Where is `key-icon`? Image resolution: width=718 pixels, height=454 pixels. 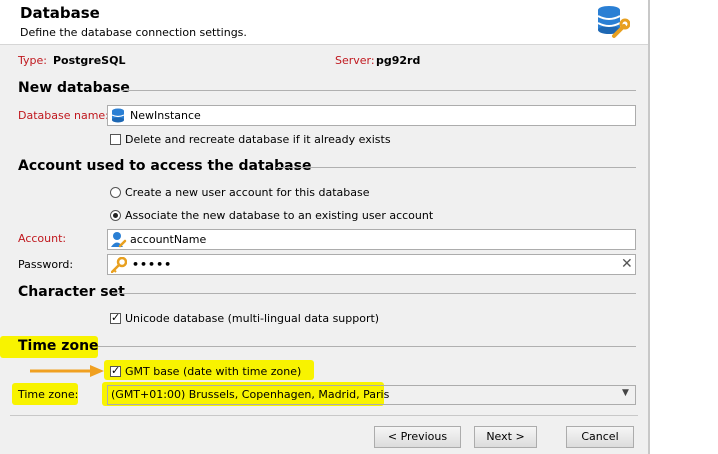
key-icon is located at coordinates (119, 265).